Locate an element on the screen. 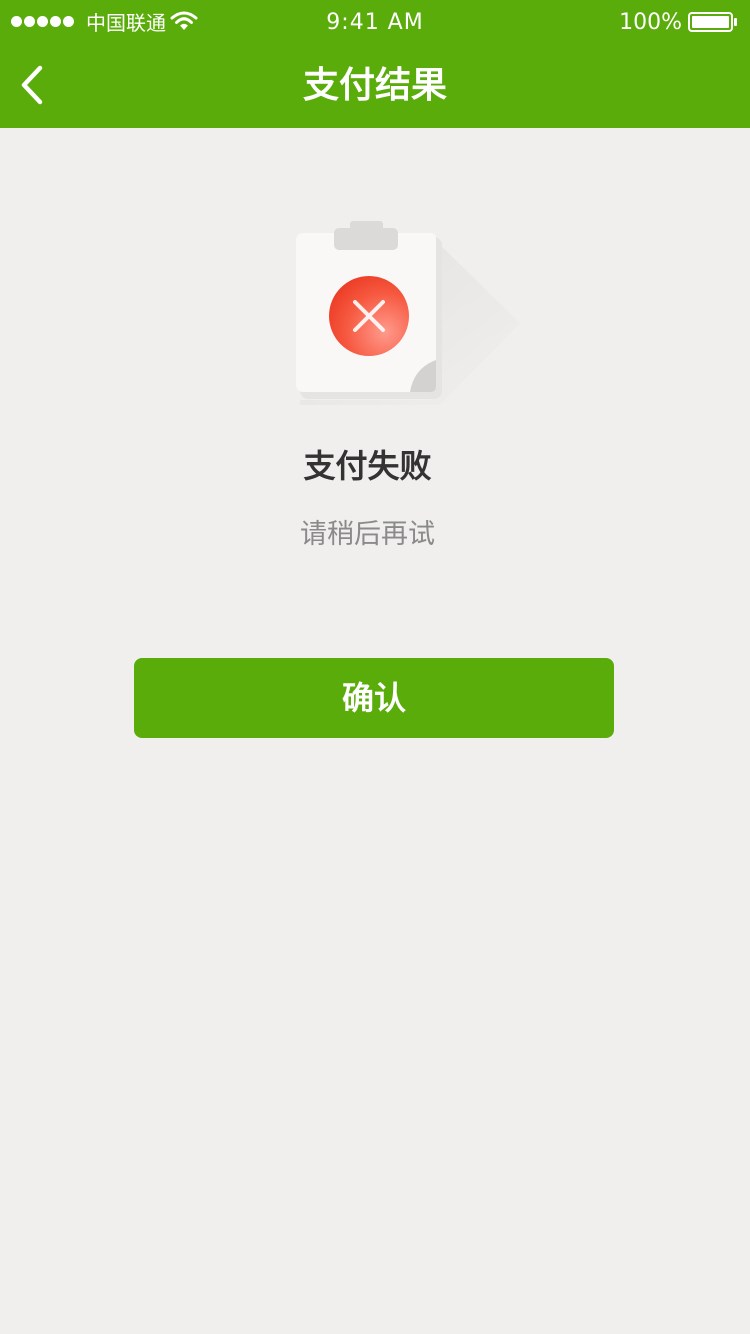 The image size is (750, 1334). confirm-button: 确认 is located at coordinates (374, 698).